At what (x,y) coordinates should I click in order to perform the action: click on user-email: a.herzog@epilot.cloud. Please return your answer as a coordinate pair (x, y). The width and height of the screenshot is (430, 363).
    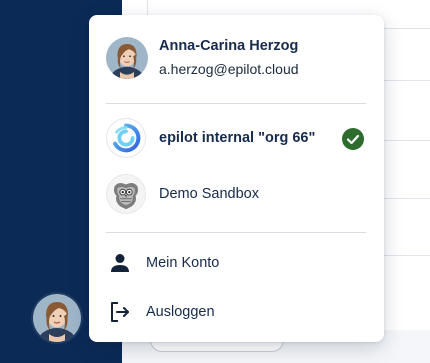
    Looking at the image, I should click on (229, 69).